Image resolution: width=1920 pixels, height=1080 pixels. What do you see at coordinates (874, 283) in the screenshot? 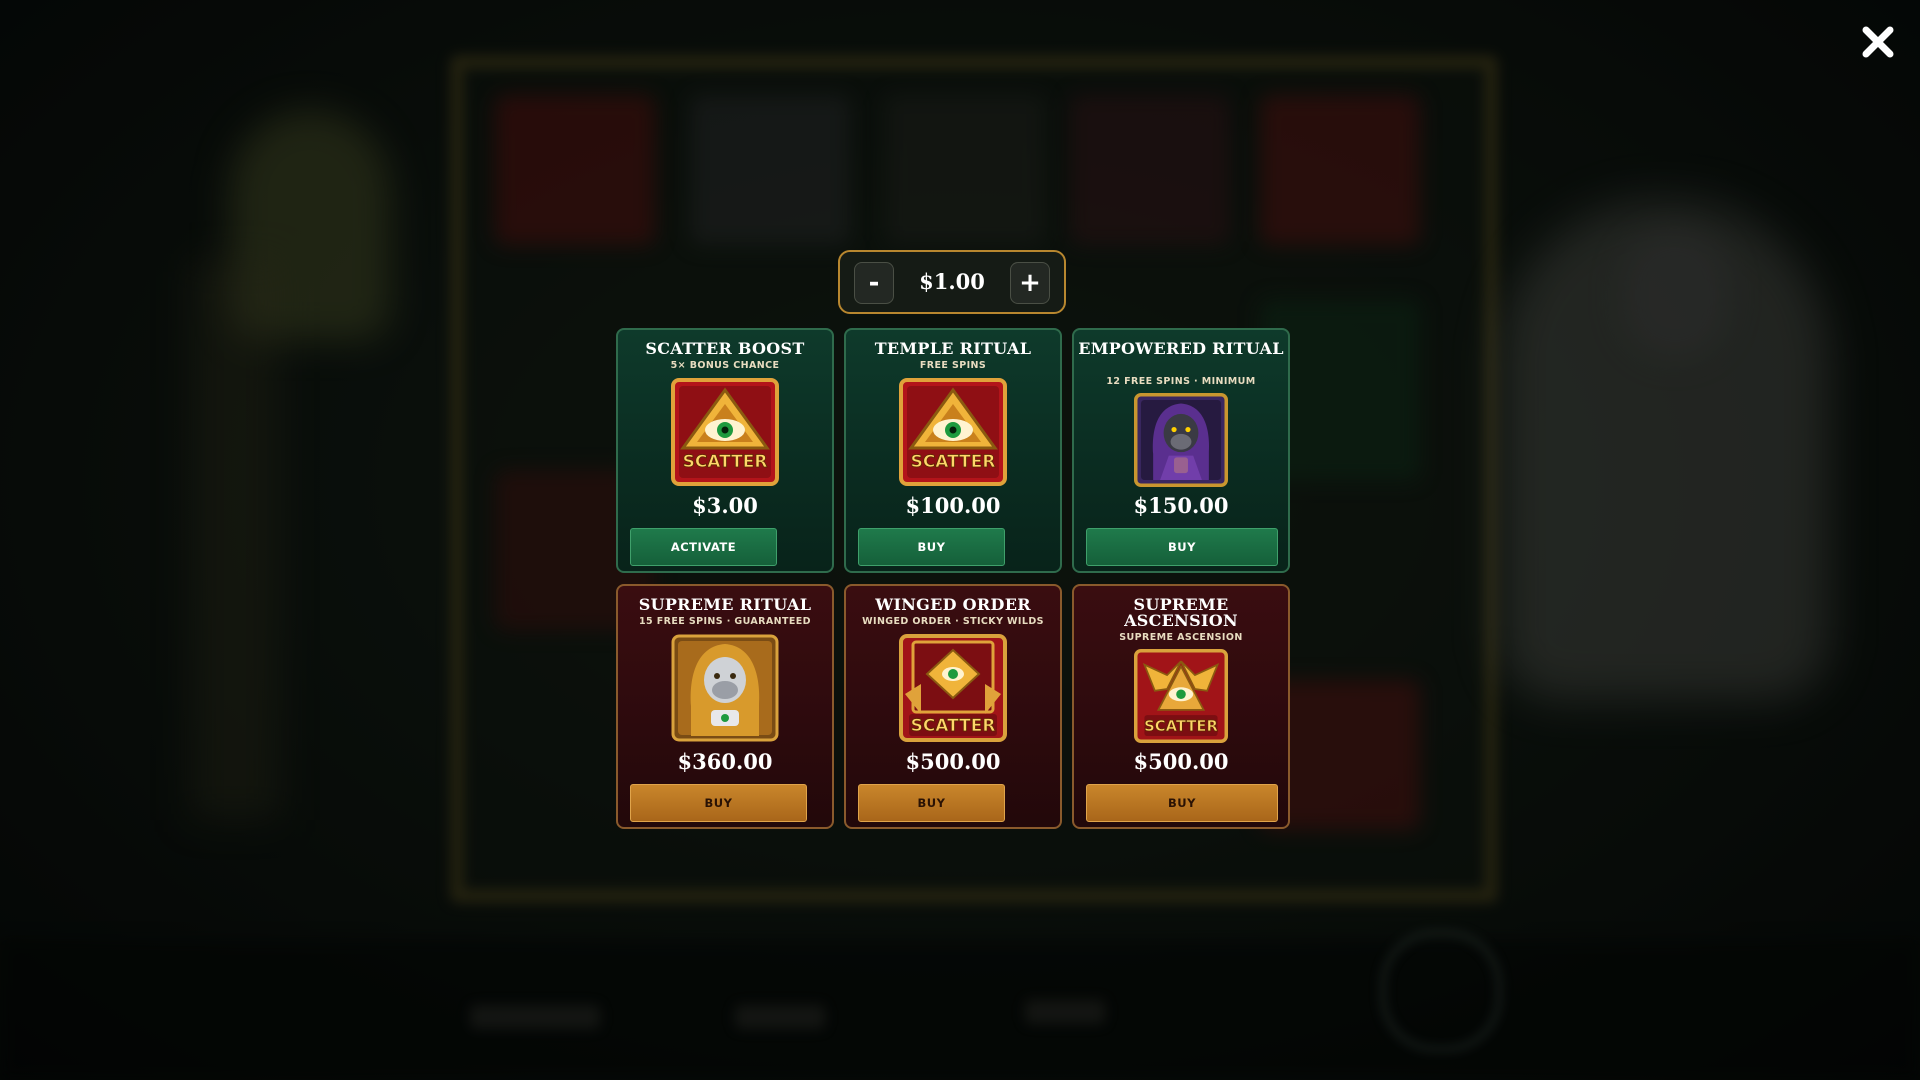
I see `bet-decrease-button: -` at bounding box center [874, 283].